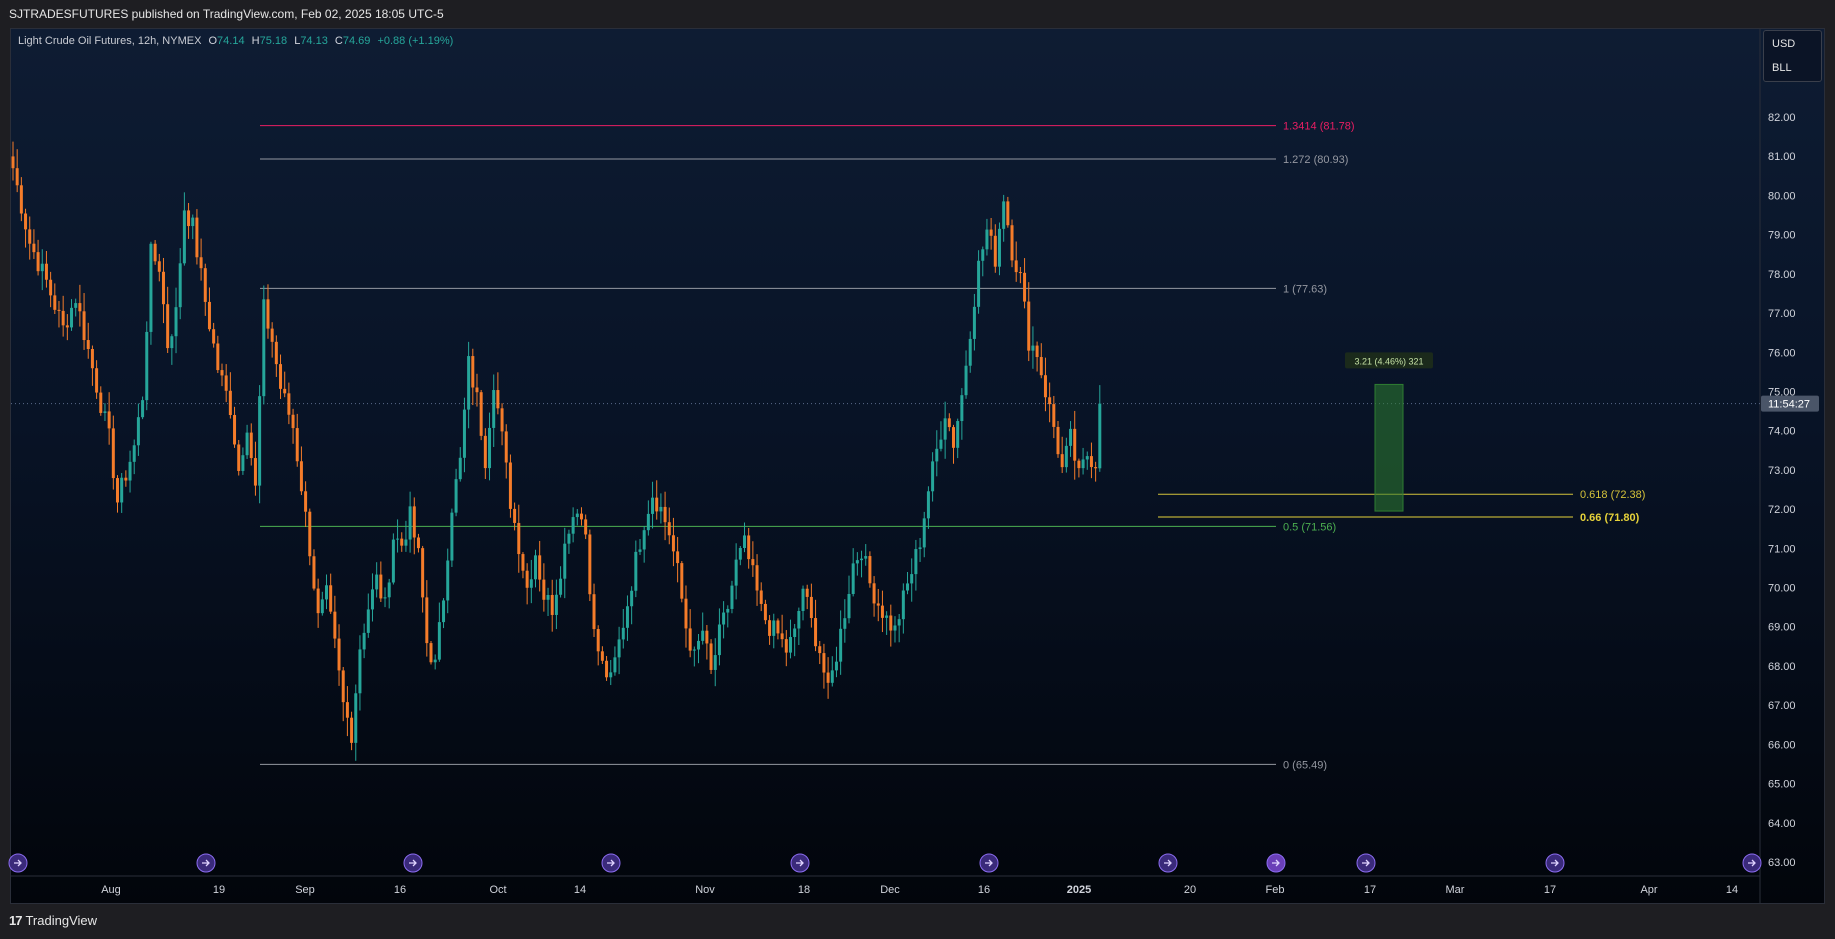 This screenshot has width=1835, height=939. I want to click on x-tick-label: 17, so click(1370, 890).